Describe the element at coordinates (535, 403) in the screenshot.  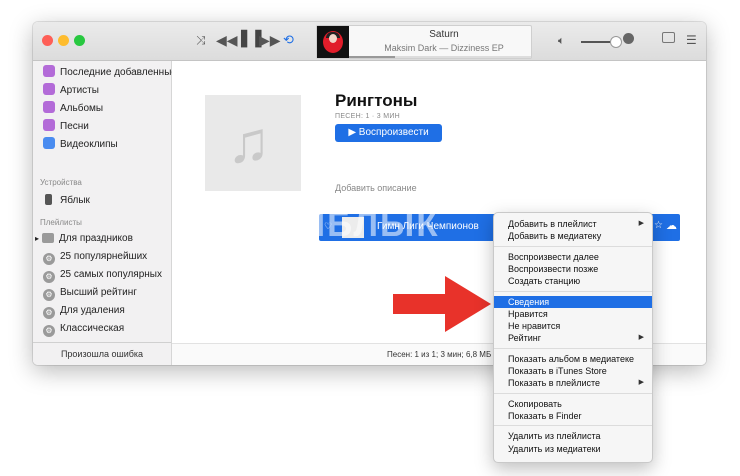
I see `menu-item-label: Скопировать` at that location.